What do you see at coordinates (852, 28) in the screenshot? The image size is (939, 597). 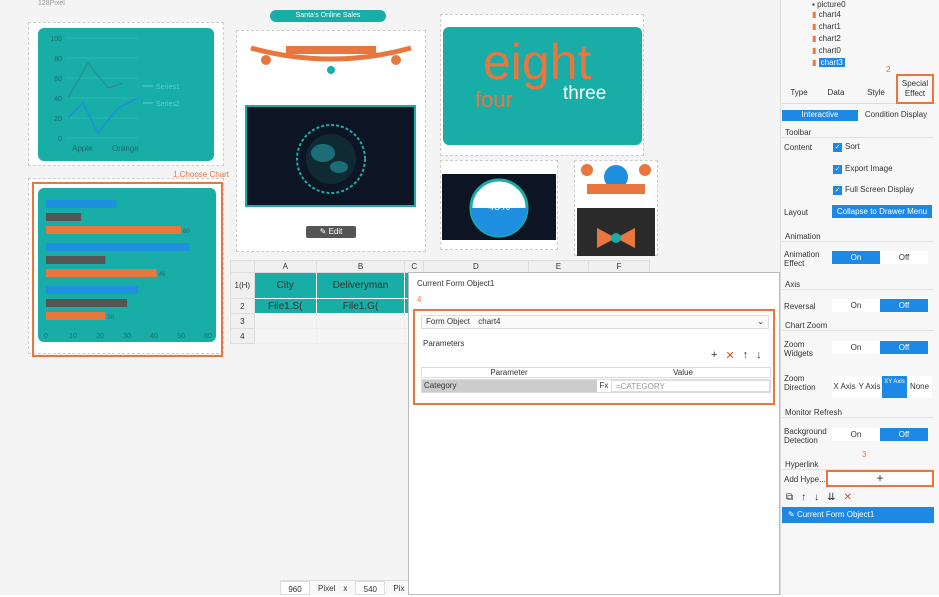 I see `tree-item: ▮ chart1` at bounding box center [852, 28].